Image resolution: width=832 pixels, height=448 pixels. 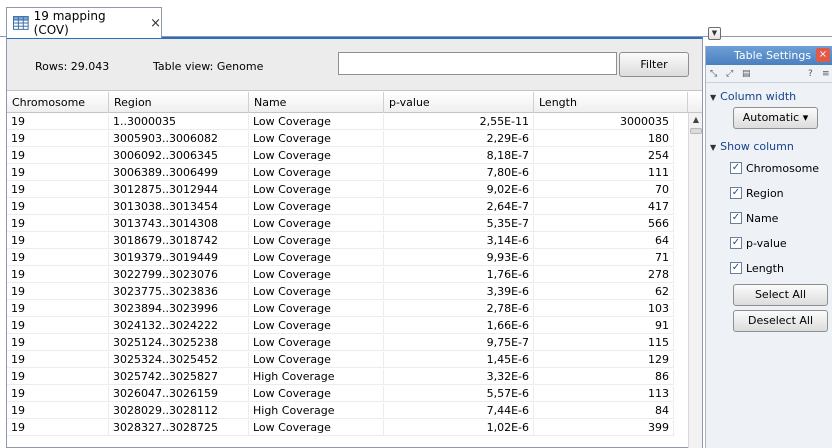 I want to click on table-cell: 3005903..3006082, so click(x=179, y=139).